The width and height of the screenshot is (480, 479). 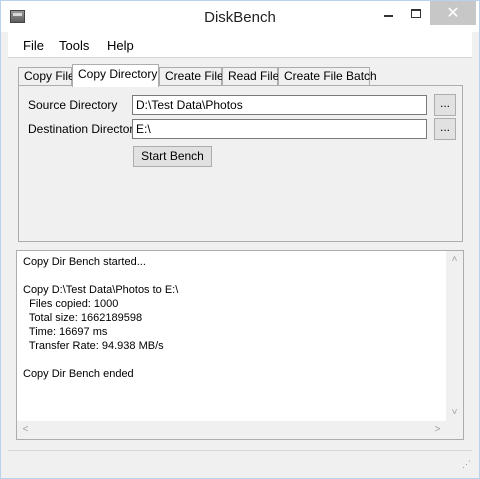 I want to click on destination-directory-label: Destination Directory, so click(x=84, y=129).